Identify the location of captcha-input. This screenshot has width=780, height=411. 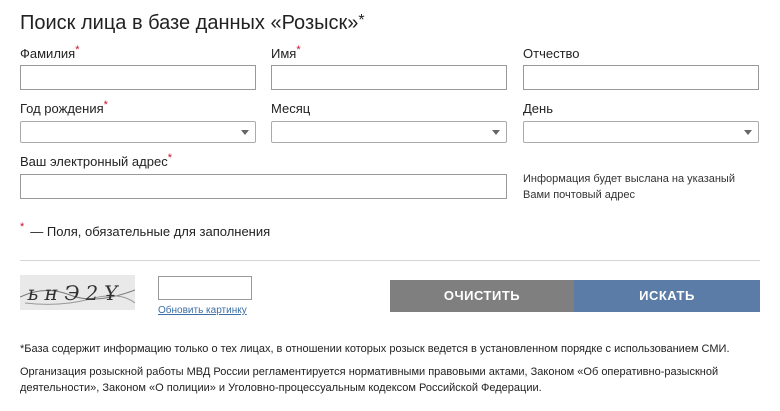
(205, 288).